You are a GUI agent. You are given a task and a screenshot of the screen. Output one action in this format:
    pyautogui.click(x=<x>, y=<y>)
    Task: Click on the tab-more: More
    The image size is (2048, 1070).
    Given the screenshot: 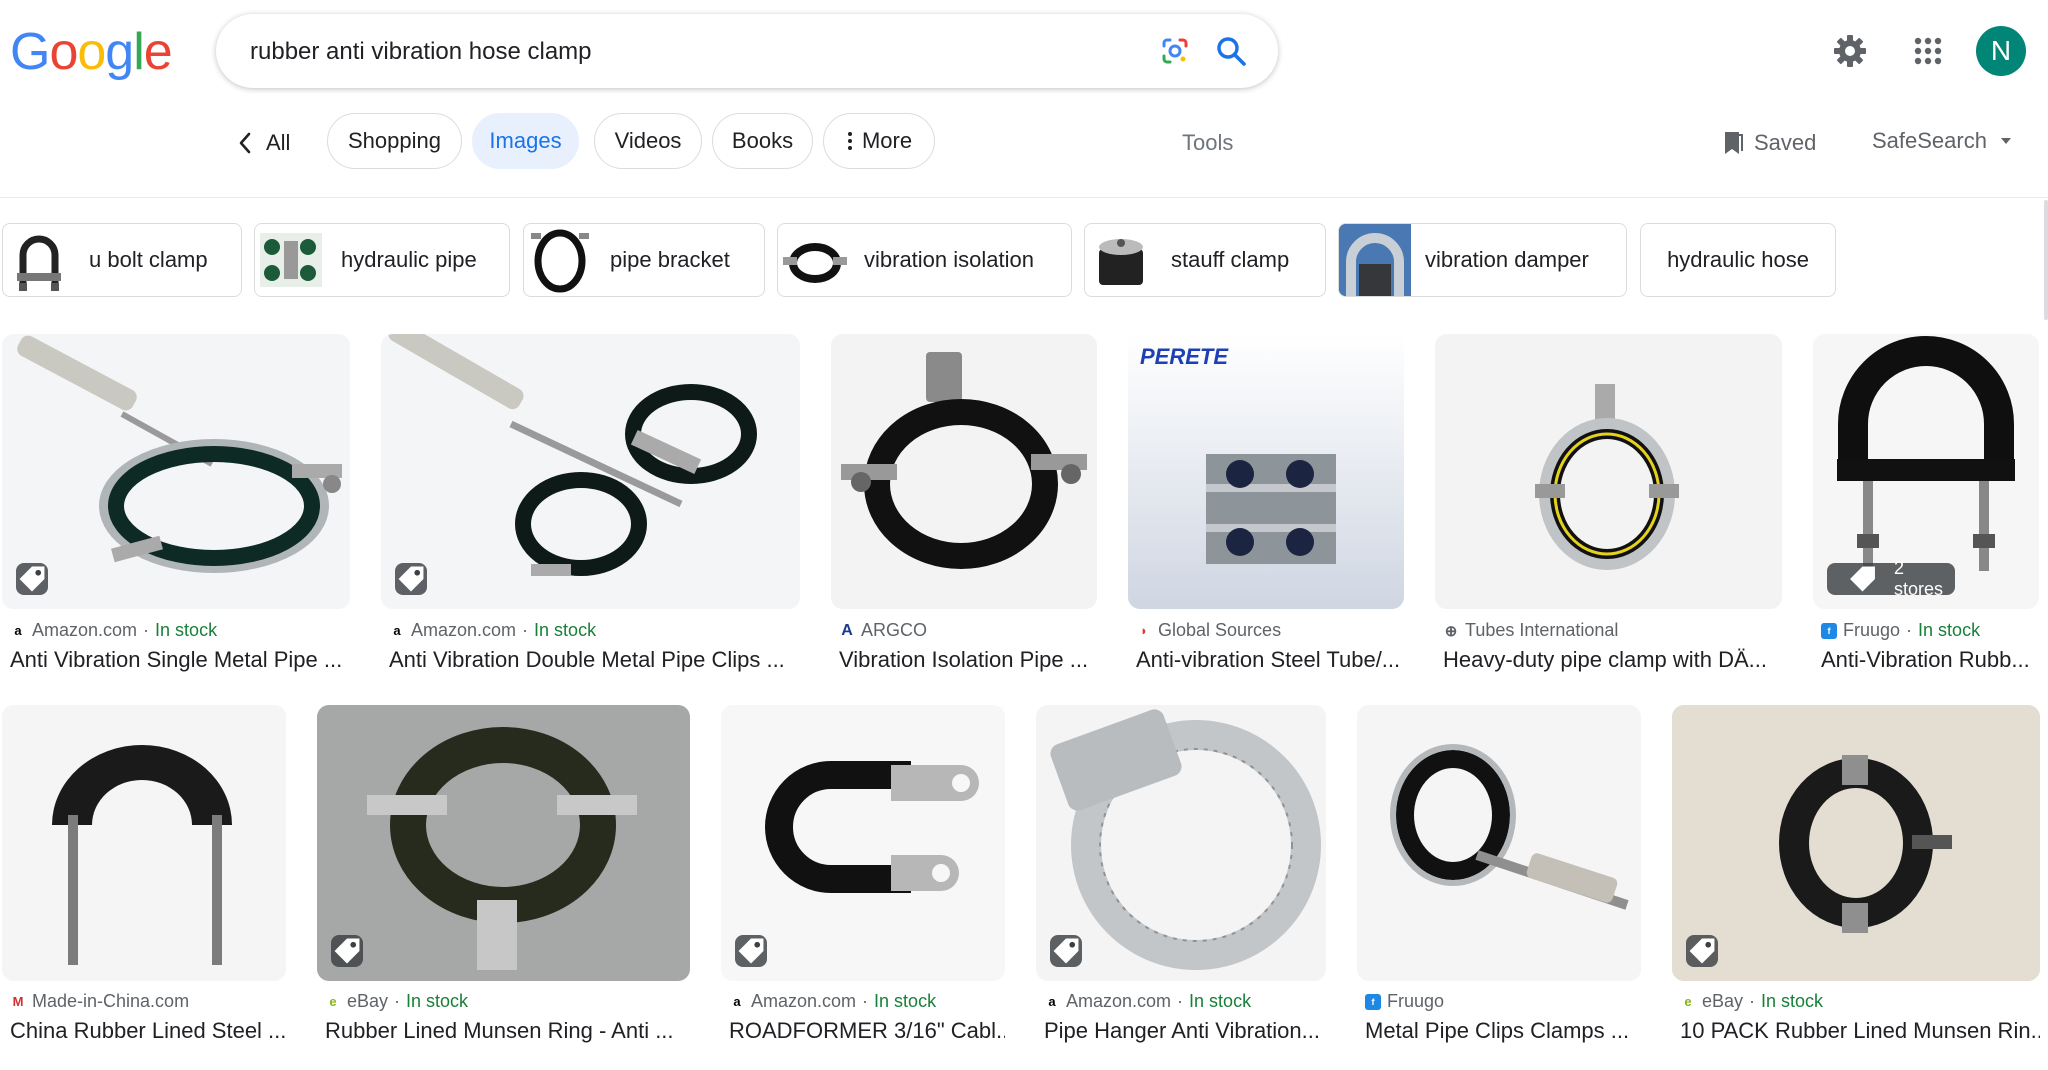 What is the action you would take?
    pyautogui.click(x=879, y=141)
    